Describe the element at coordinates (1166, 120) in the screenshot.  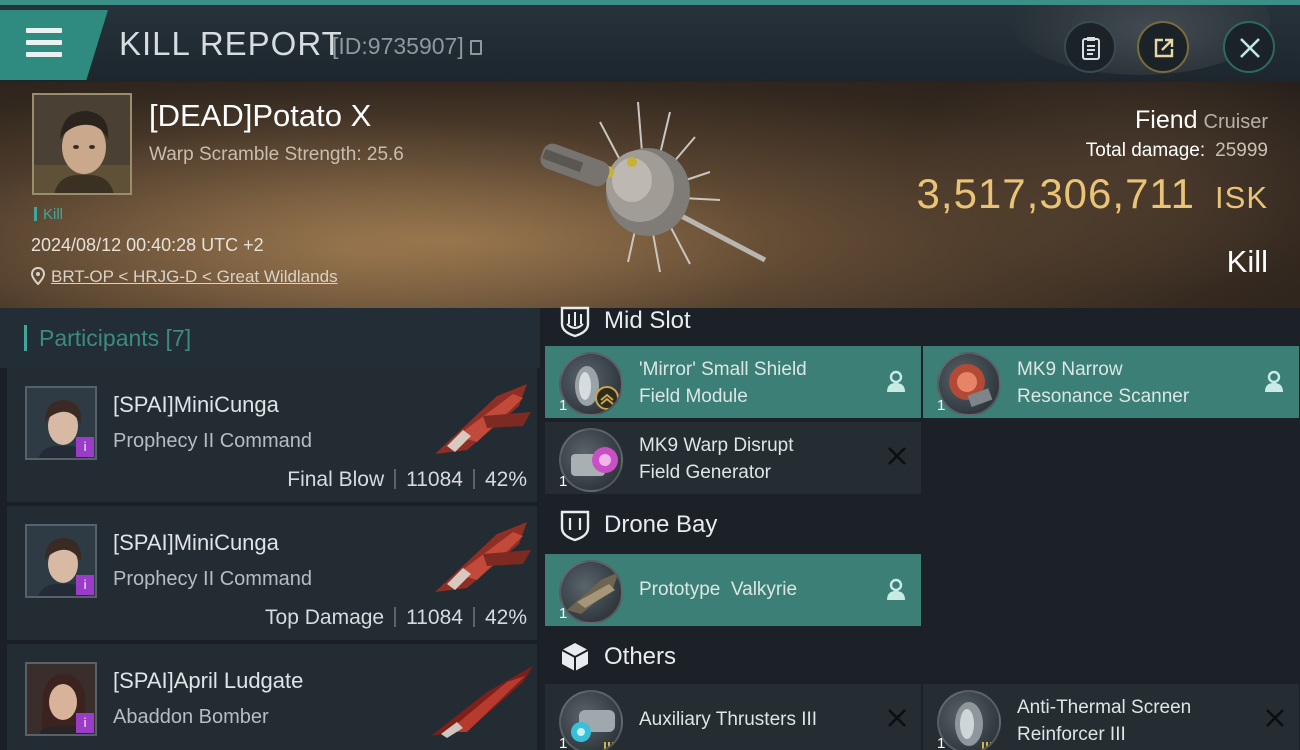
I see `victim-ship-name: Fiend` at that location.